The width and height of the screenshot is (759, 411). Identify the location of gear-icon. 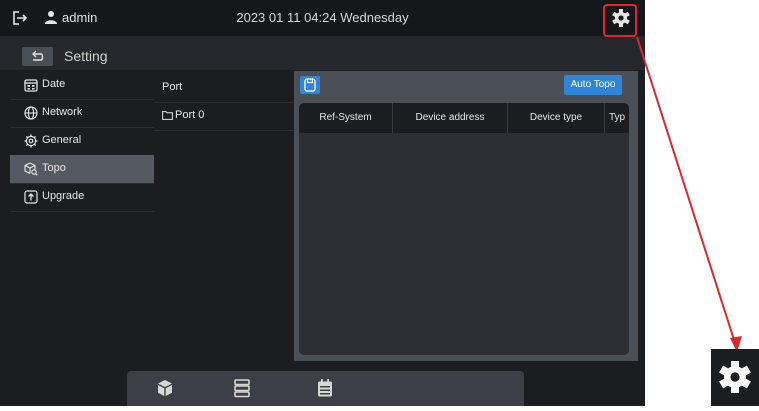
(735, 377).